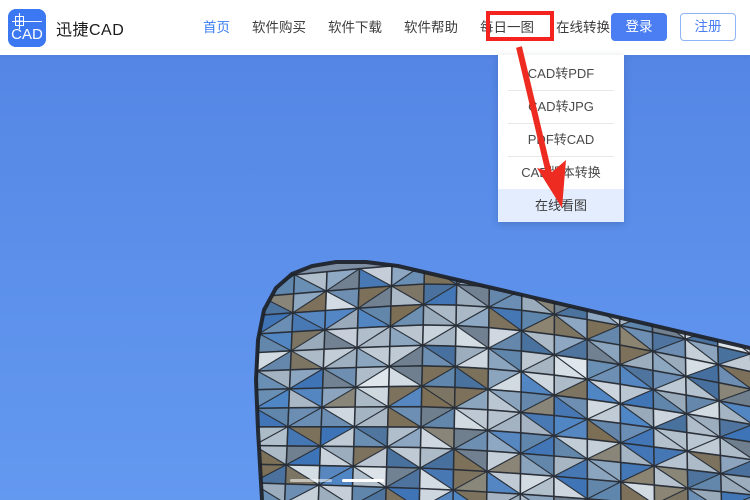 The height and width of the screenshot is (500, 750). I want to click on nav-item-home: 首页, so click(216, 27).